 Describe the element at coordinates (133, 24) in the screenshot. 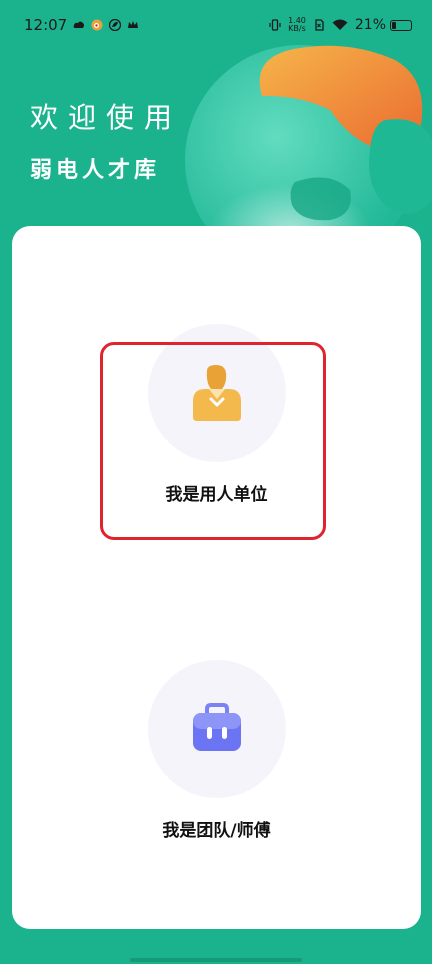

I see `crown-notification-icon` at that location.